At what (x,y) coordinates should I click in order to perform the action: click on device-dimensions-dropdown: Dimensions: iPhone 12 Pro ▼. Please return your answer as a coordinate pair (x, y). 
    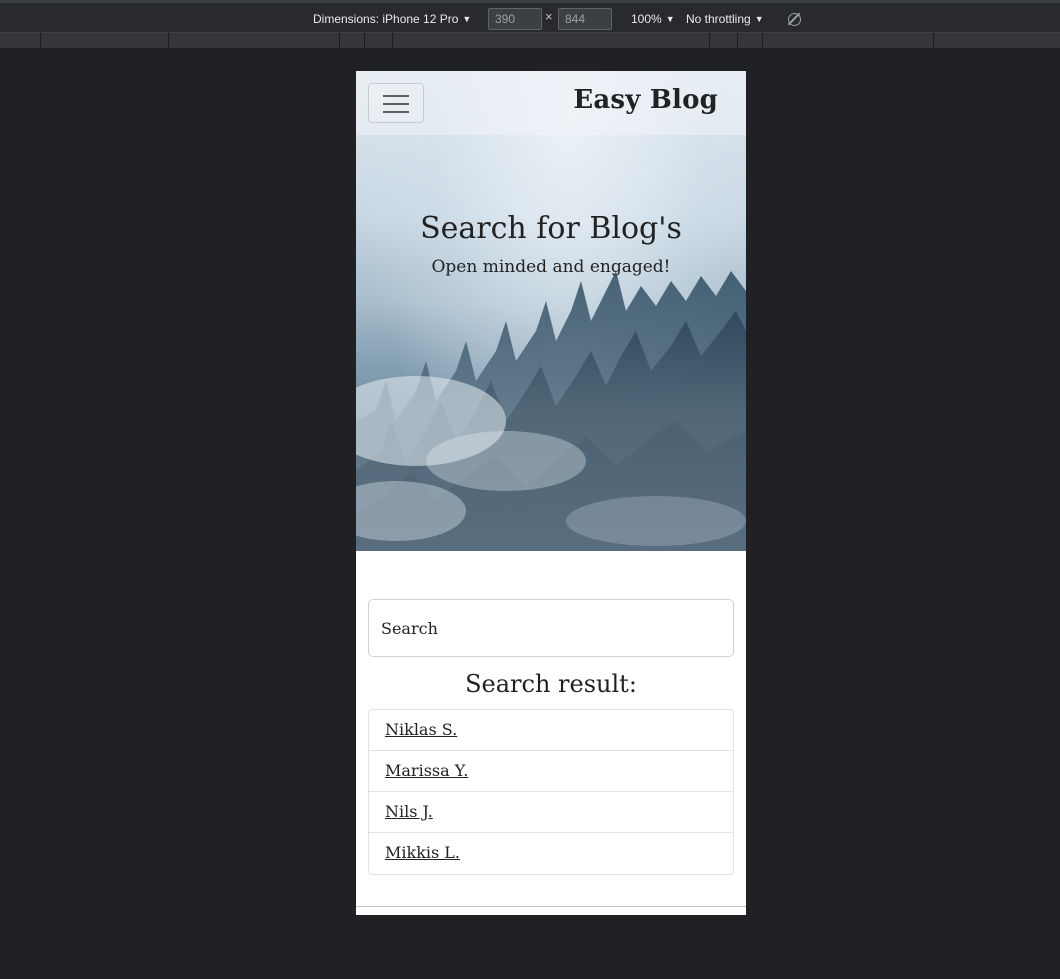
    Looking at the image, I should click on (392, 19).